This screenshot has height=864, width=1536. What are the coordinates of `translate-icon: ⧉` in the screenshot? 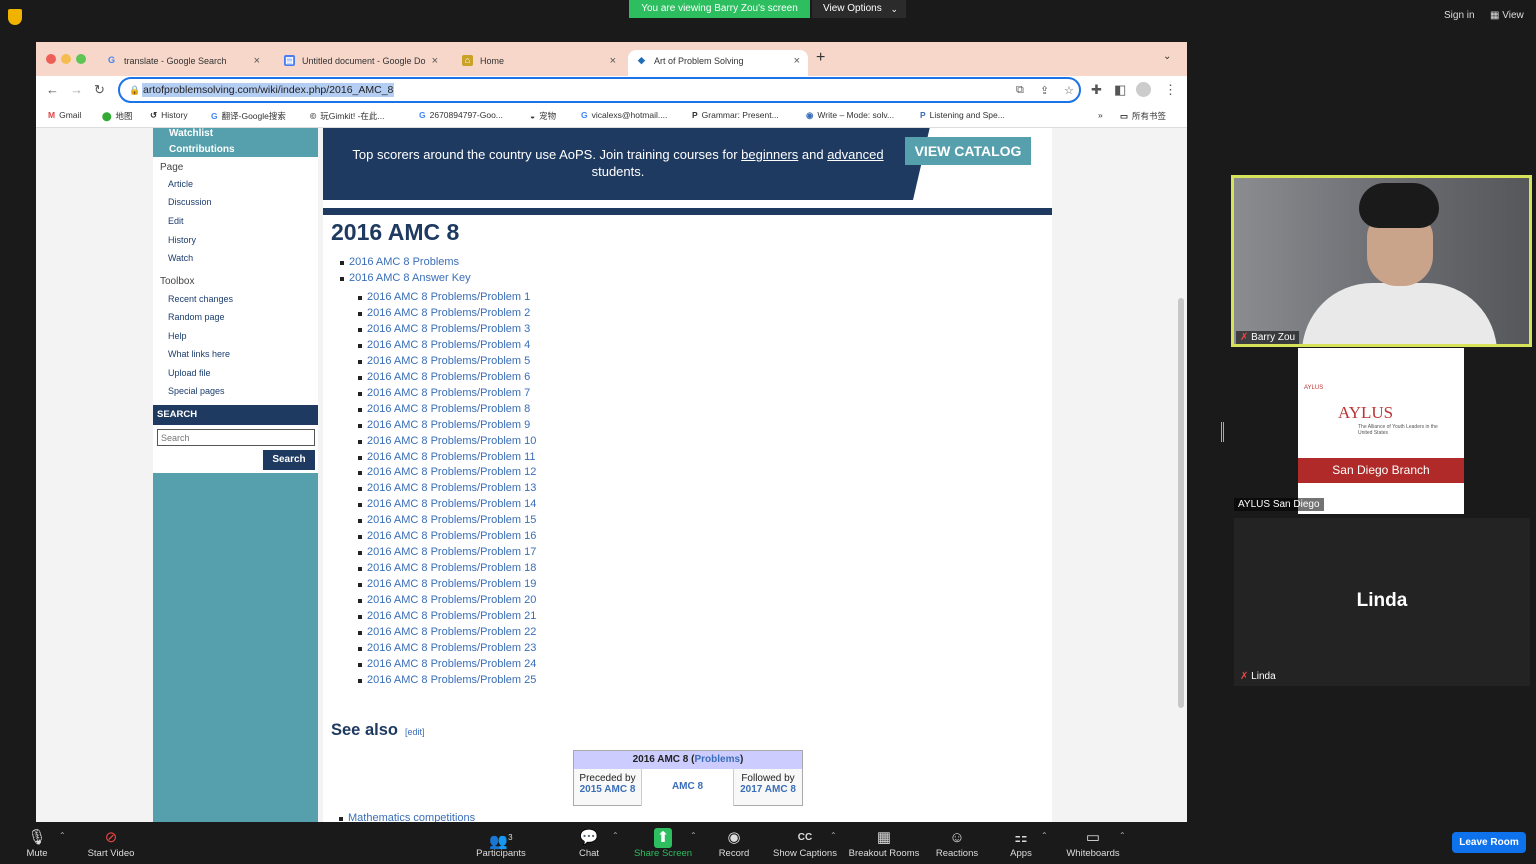 It's located at (1020, 90).